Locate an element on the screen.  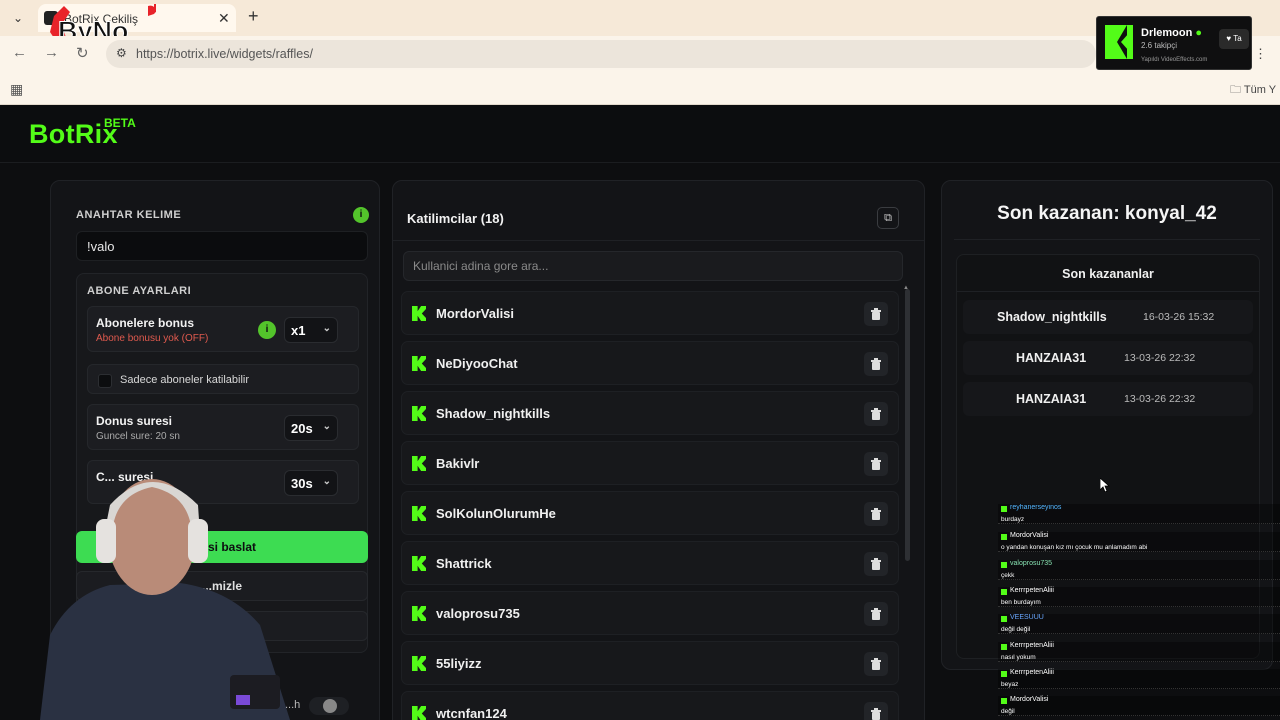
list-item: SolKolunOlurumHe is located at coordinates (650, 513).